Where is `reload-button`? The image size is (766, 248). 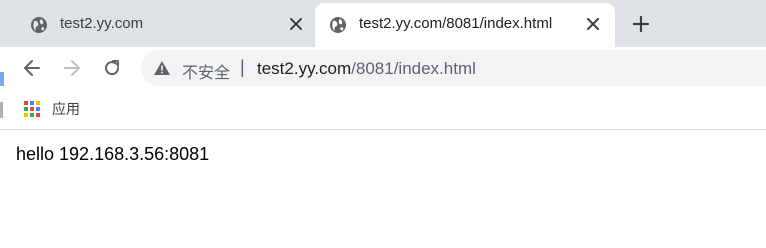 reload-button is located at coordinates (112, 68).